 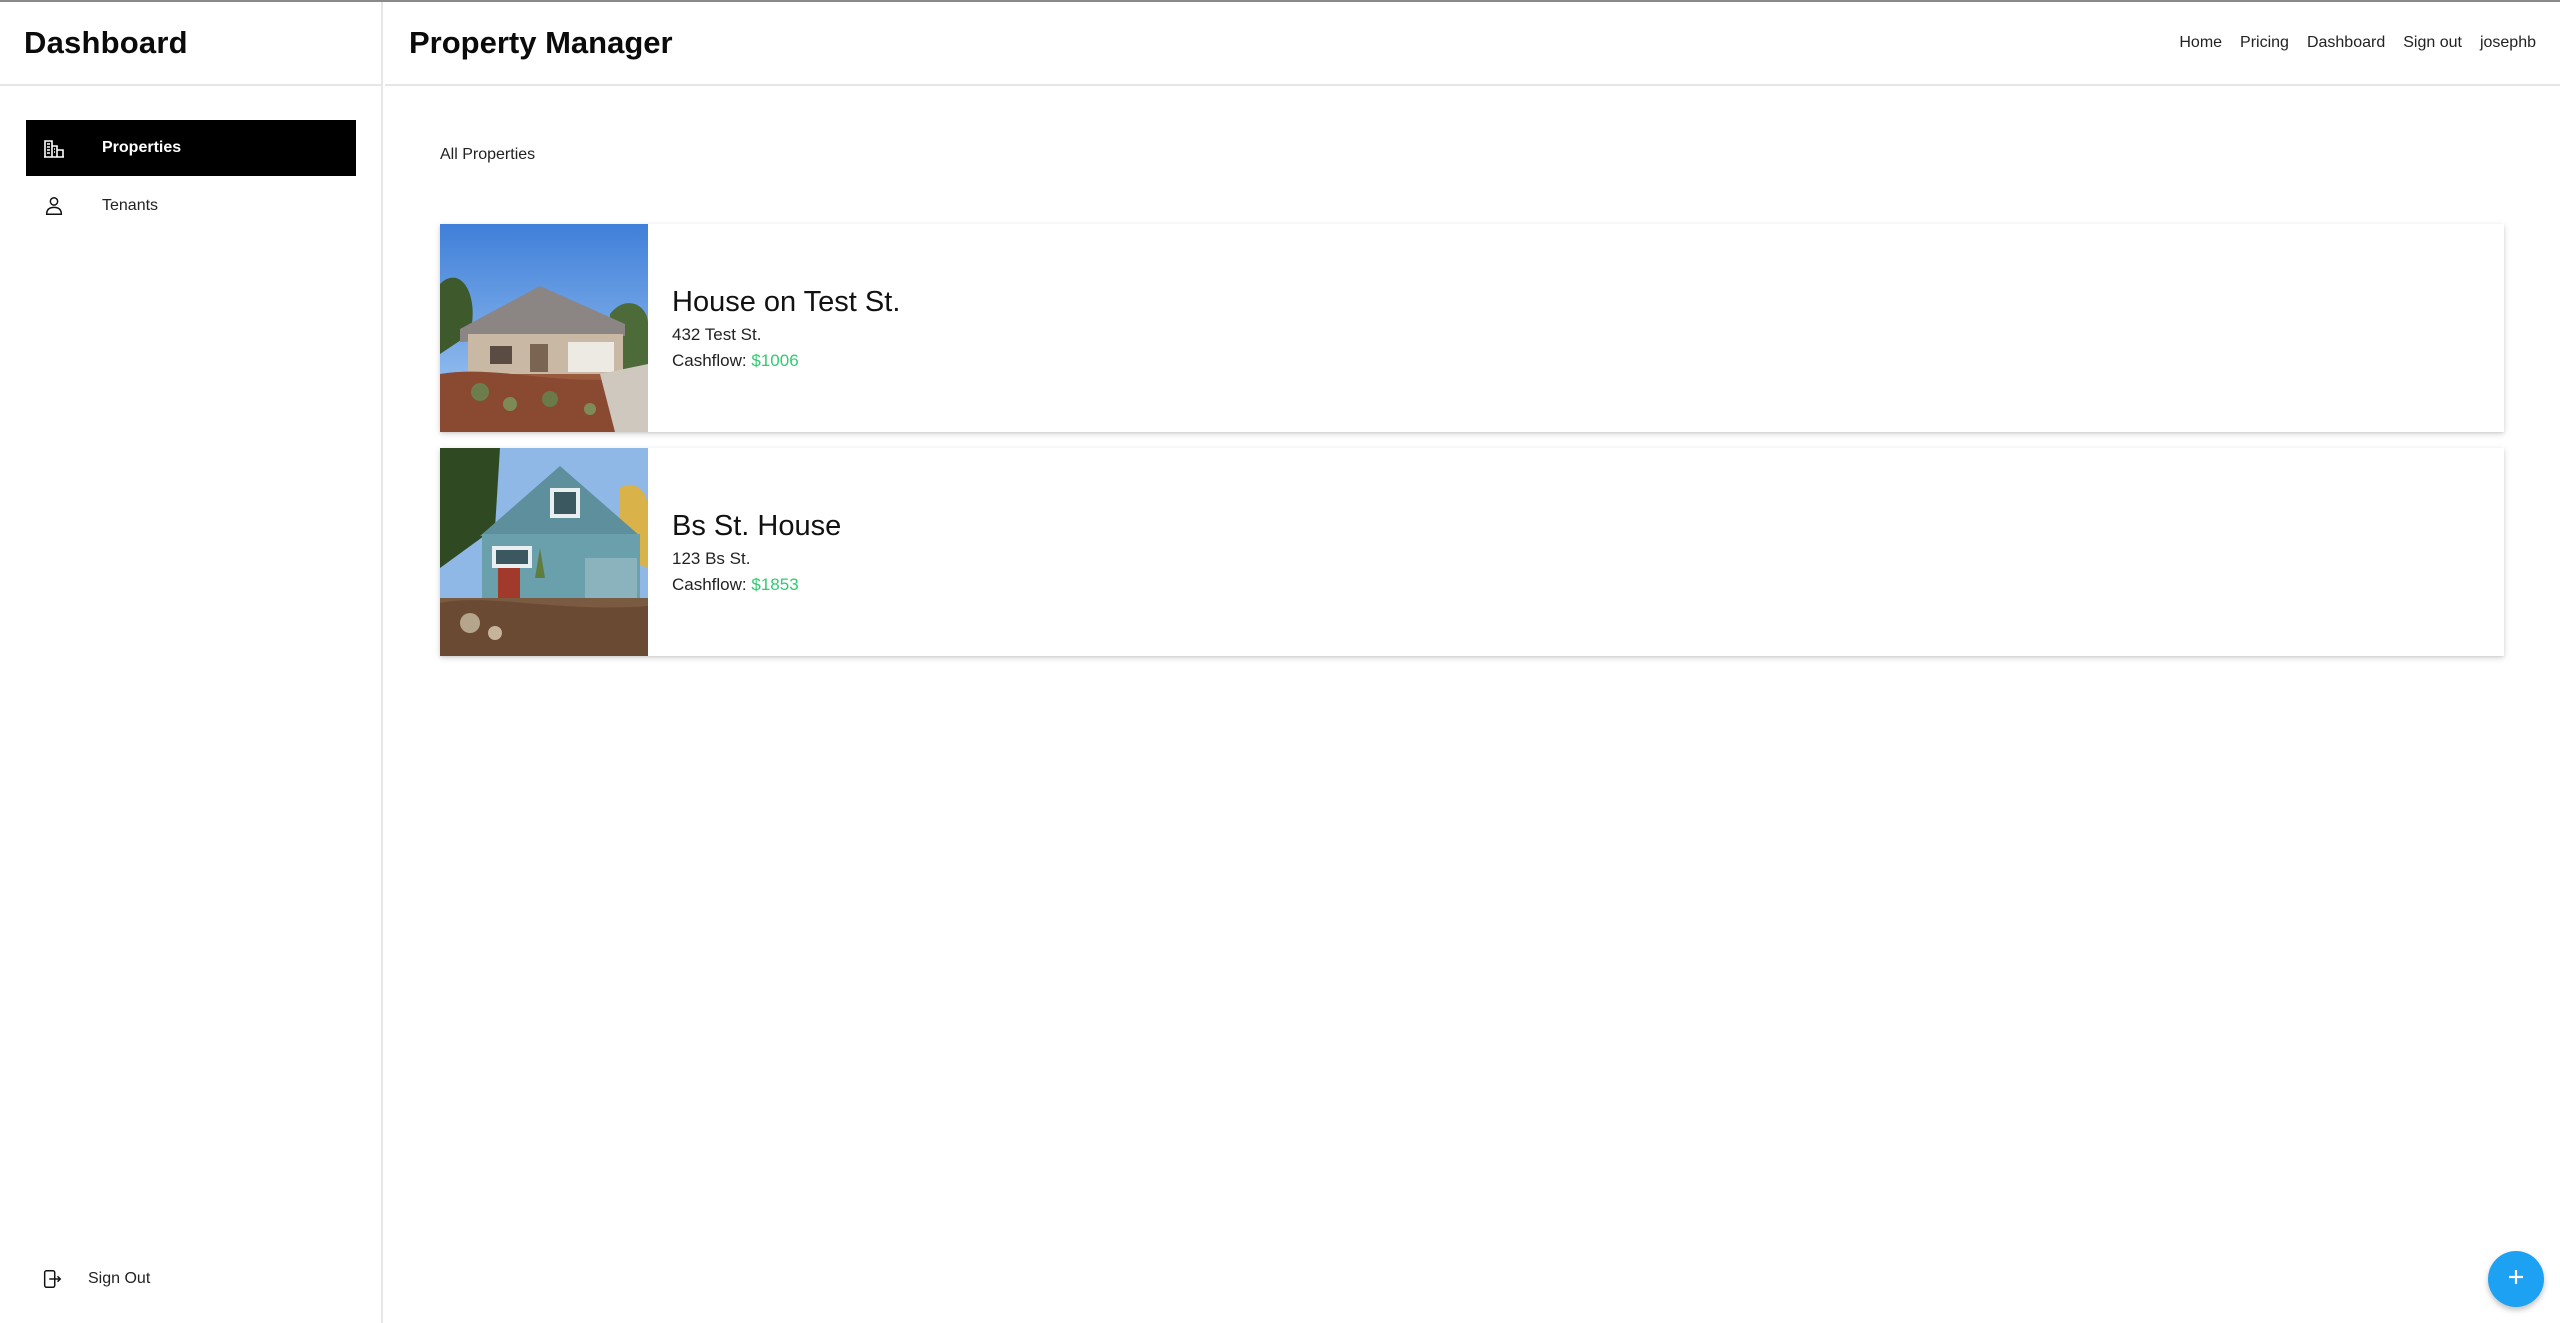 I want to click on property-name: Bs St. House, so click(x=757, y=525).